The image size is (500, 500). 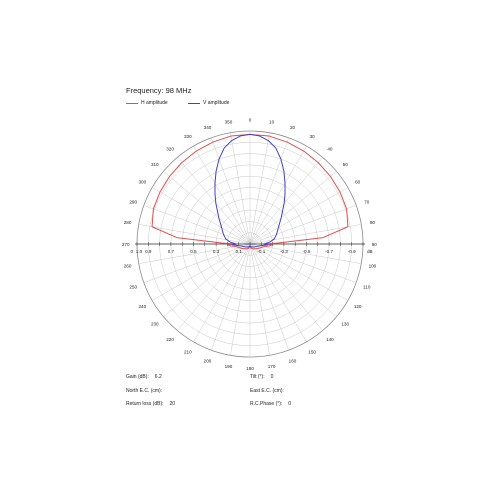 I want to click on angle-tick-label: 350, so click(x=229, y=121).